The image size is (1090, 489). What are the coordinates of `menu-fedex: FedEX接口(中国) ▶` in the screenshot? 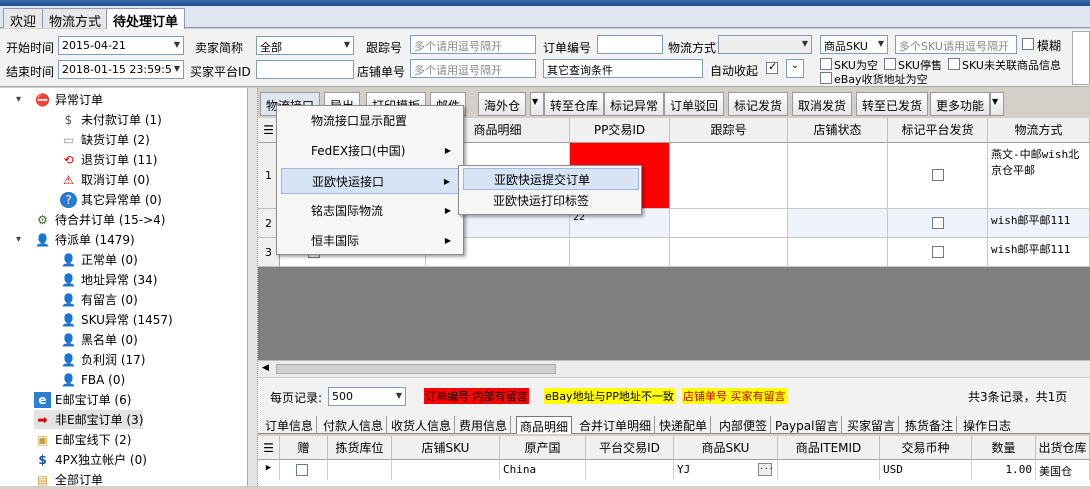 It's located at (370, 151).